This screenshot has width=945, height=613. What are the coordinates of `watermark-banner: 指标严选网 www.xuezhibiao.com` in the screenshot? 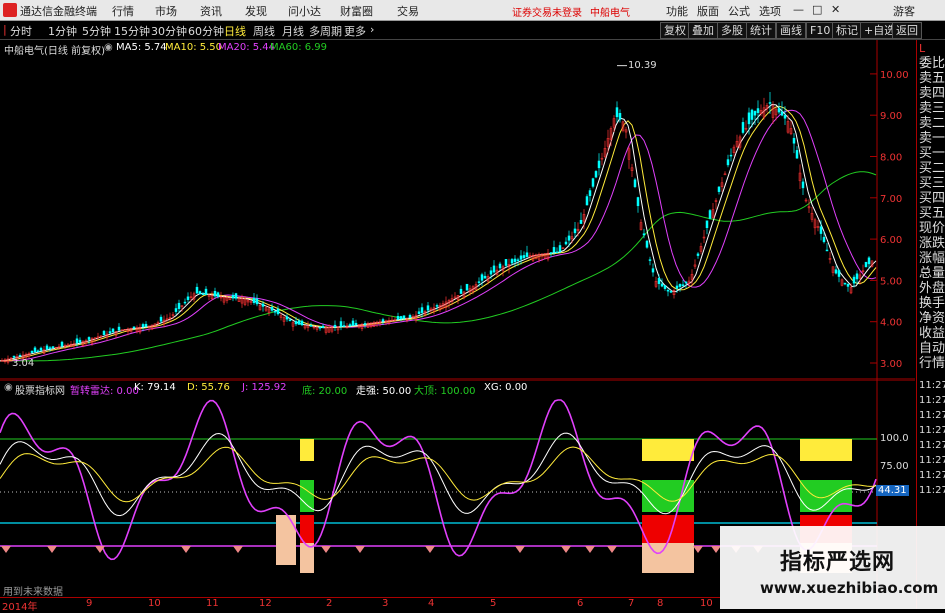 It's located at (832, 567).